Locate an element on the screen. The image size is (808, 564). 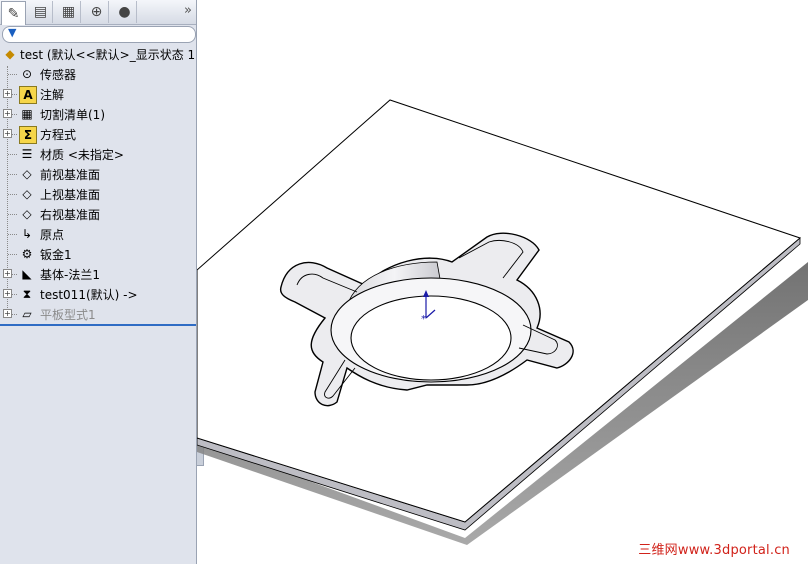
tree-item: + ◣ 基体-法兰1 is located at coordinates (98, 274).